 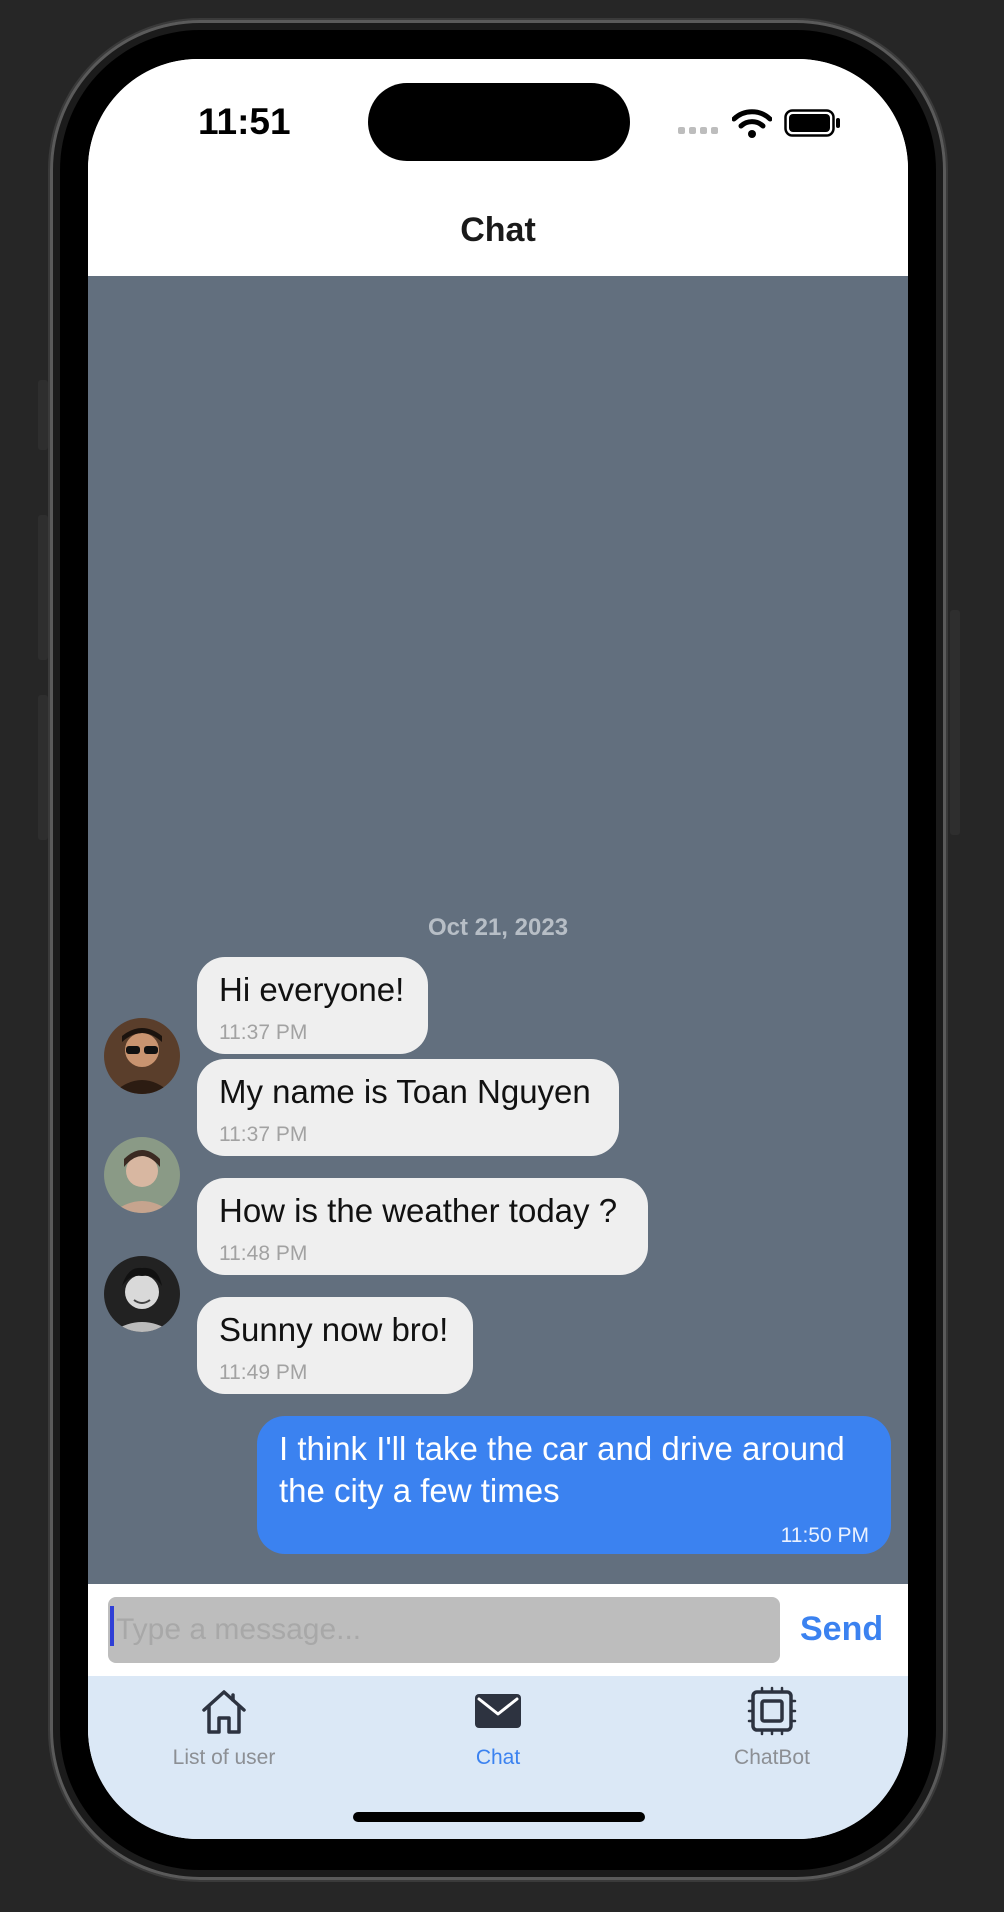 I want to click on message-time: 11:49 PM, so click(x=263, y=1372).